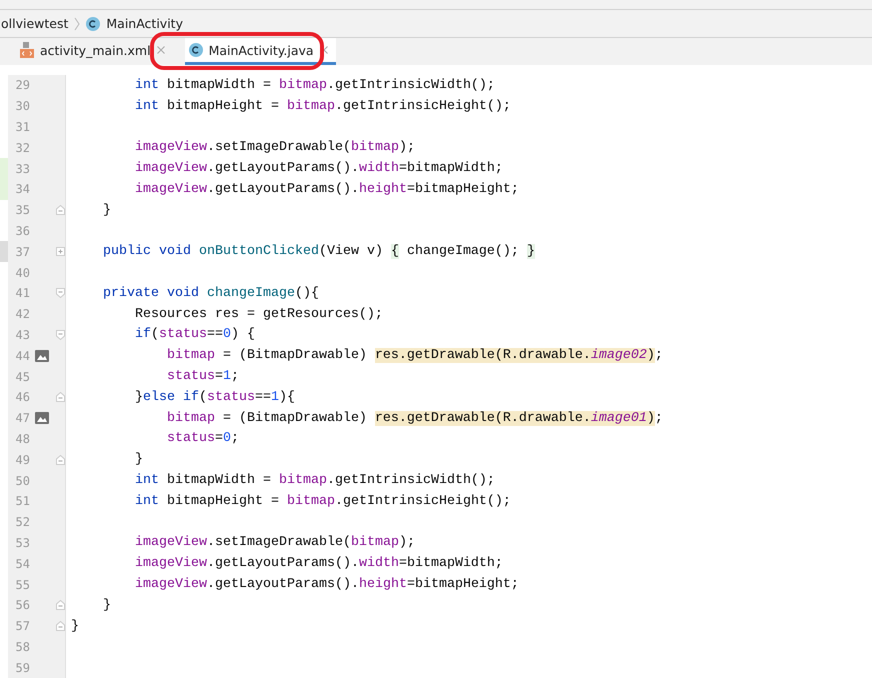 Image resolution: width=872 pixels, height=678 pixels. Describe the element at coordinates (34, 23) in the screenshot. I see `breadcrumb-item: ollviewtest` at that location.